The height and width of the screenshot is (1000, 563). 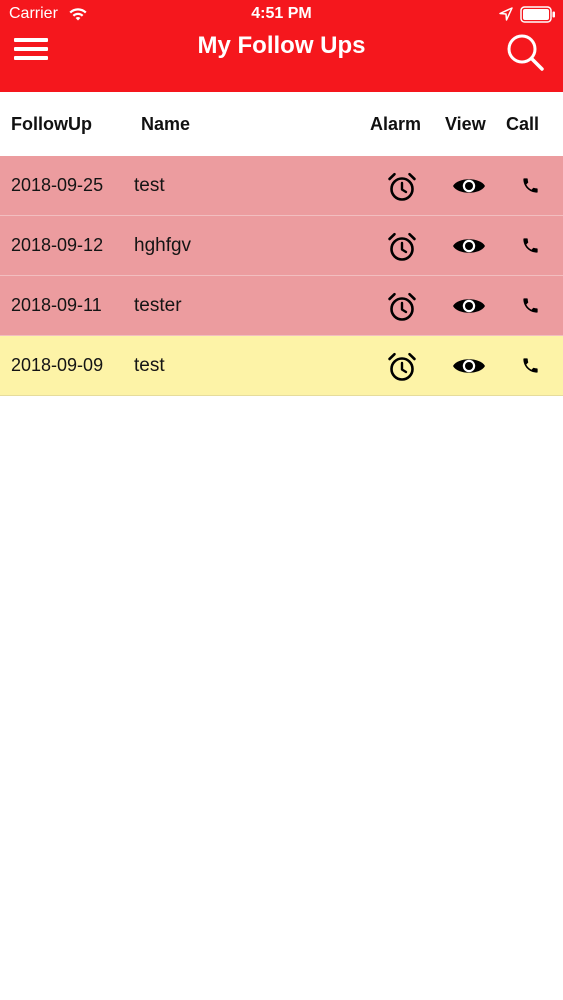 I want to click on followup-name: tester, so click(x=158, y=305).